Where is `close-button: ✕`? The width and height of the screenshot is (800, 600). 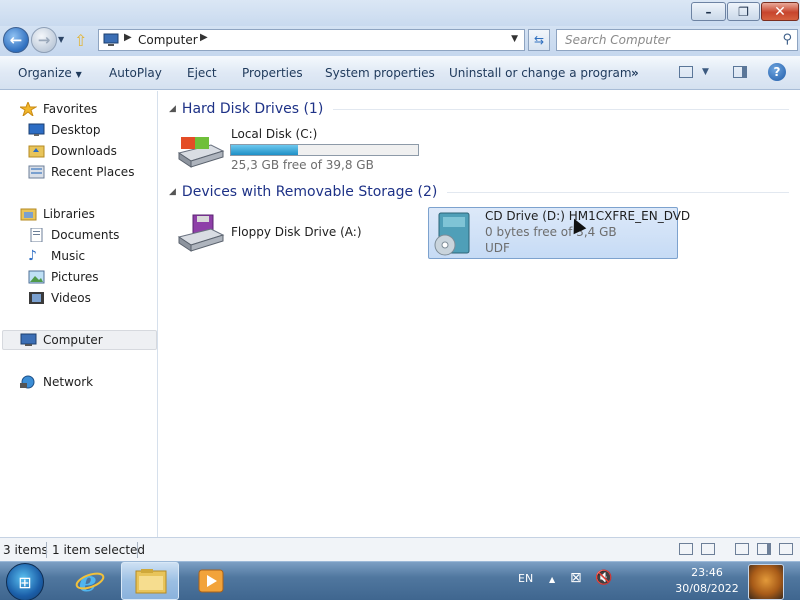
close-button: ✕ is located at coordinates (780, 11).